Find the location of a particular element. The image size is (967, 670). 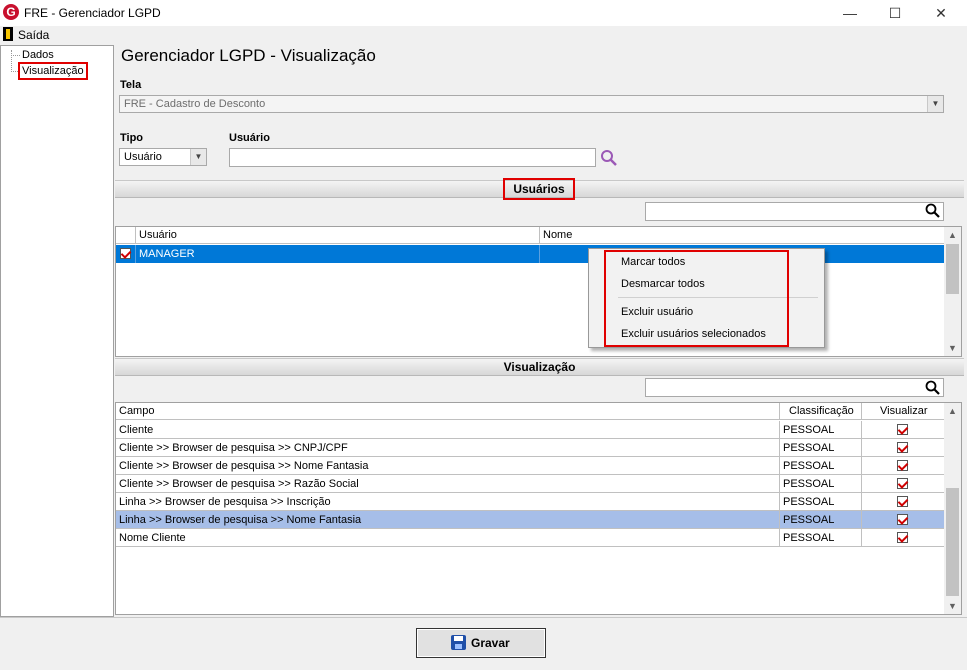

tipo-select: Usuário ▼ is located at coordinates (163, 157).